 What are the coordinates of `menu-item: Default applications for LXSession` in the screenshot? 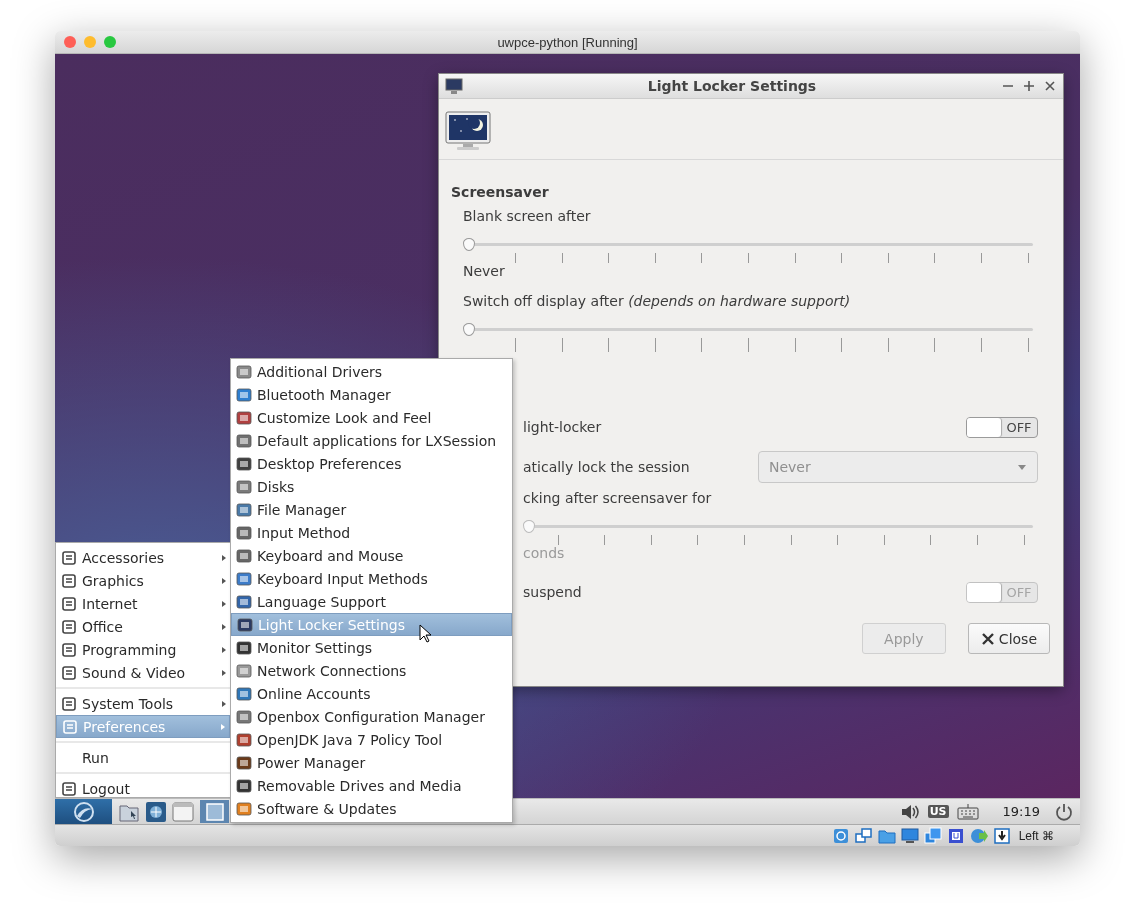 It's located at (371, 440).